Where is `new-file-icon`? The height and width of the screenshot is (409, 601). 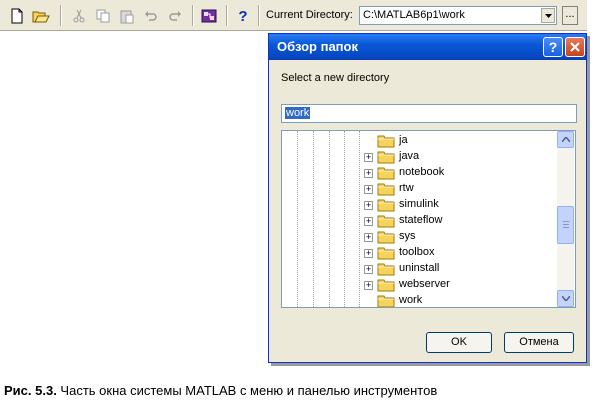
new-file-icon is located at coordinates (17, 16).